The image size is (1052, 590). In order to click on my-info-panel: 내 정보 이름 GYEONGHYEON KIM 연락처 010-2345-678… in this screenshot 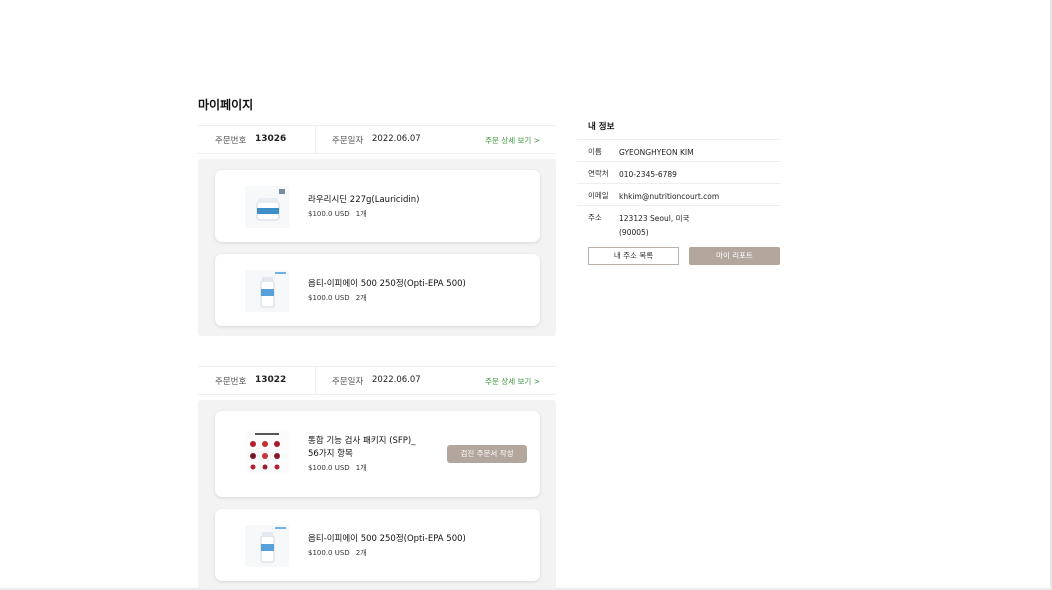, I will do `click(679, 192)`.